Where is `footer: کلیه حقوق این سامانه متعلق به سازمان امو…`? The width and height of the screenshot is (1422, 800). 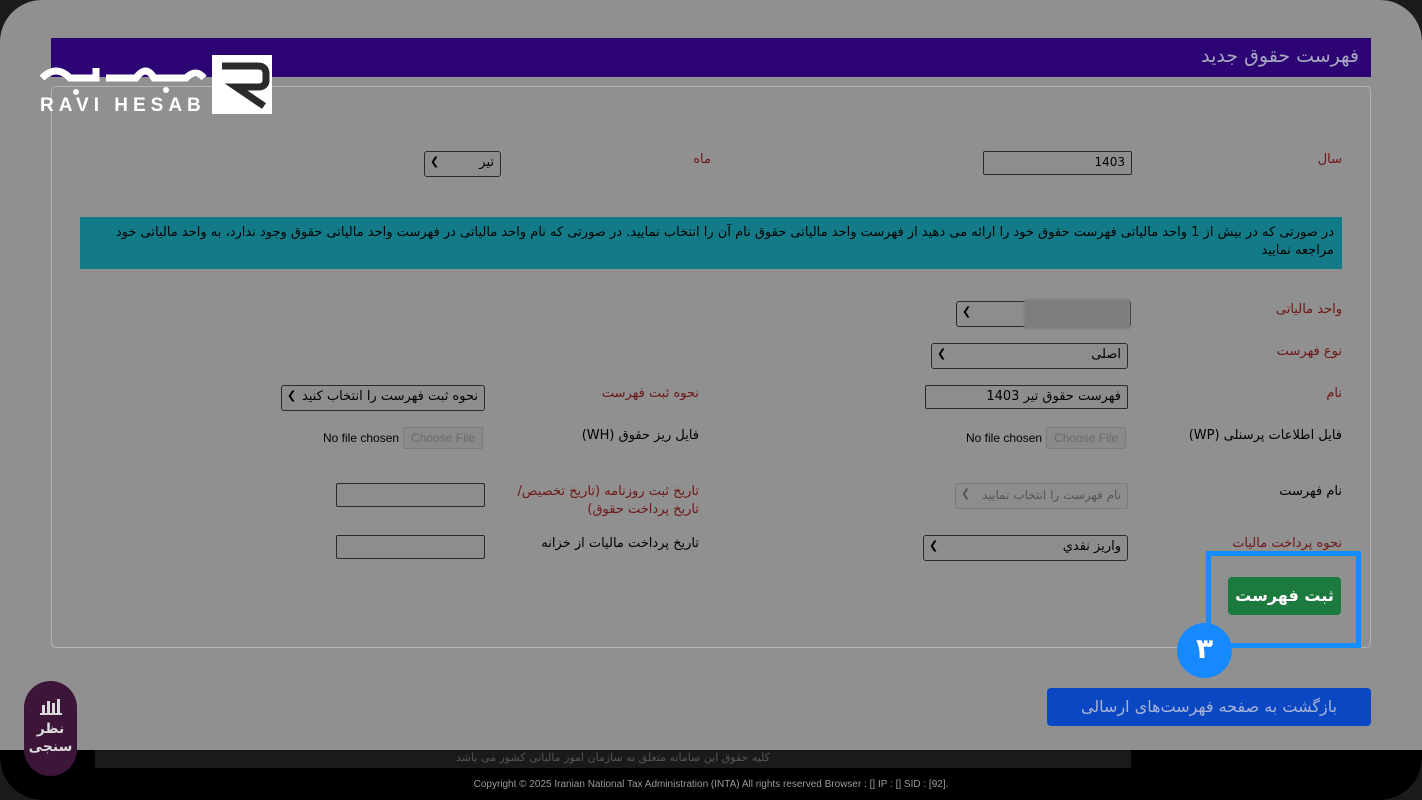
footer: کلیه حقوق این سامانه متعلق به سازمان امو… is located at coordinates (711, 775).